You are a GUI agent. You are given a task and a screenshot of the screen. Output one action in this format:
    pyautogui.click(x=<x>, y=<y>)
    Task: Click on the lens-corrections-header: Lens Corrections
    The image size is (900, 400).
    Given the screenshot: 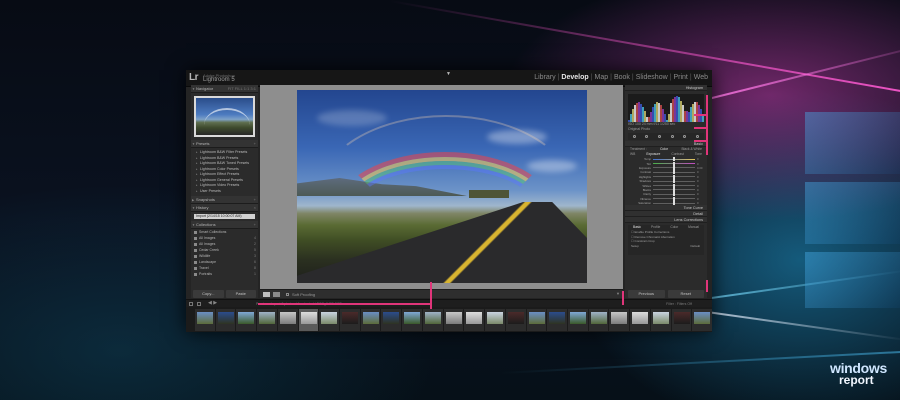 What is the action you would take?
    pyautogui.click(x=666, y=220)
    